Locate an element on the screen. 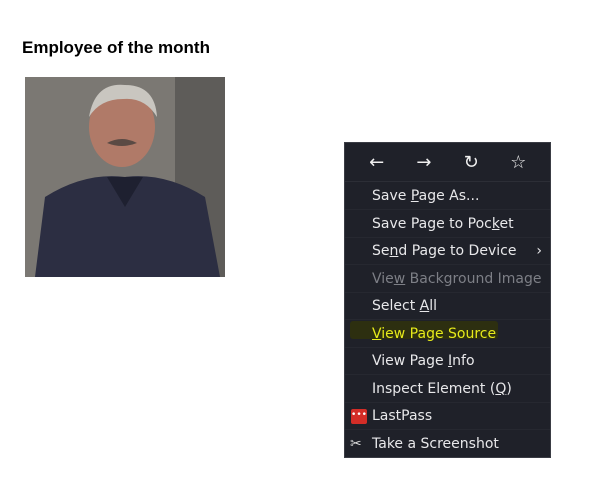  employee-photo is located at coordinates (125, 177).